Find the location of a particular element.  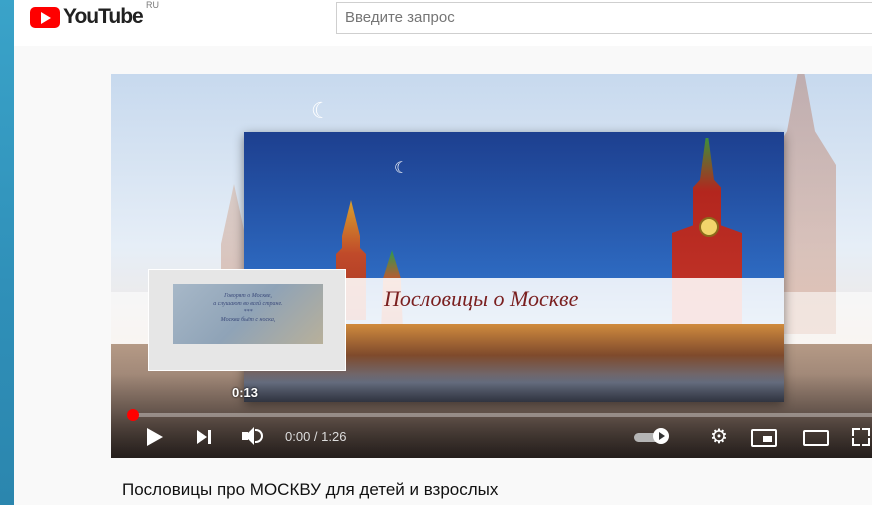

progress-bar is located at coordinates (501, 415).